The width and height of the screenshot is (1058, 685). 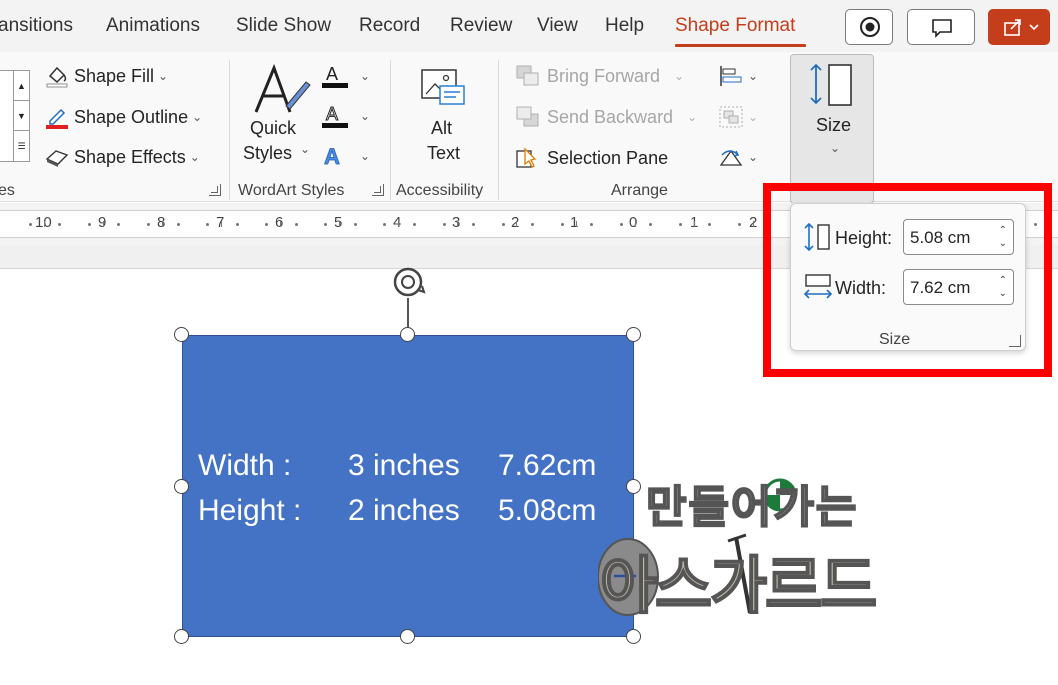 I want to click on tab-transitions: ansitions, so click(x=36, y=26).